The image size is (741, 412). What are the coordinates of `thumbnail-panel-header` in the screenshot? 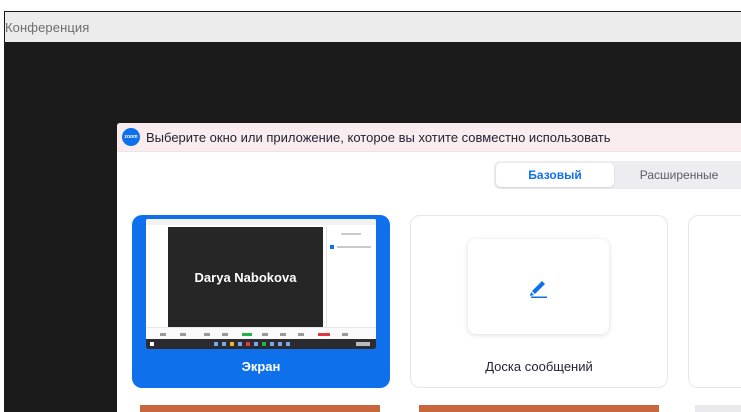 It's located at (351, 234).